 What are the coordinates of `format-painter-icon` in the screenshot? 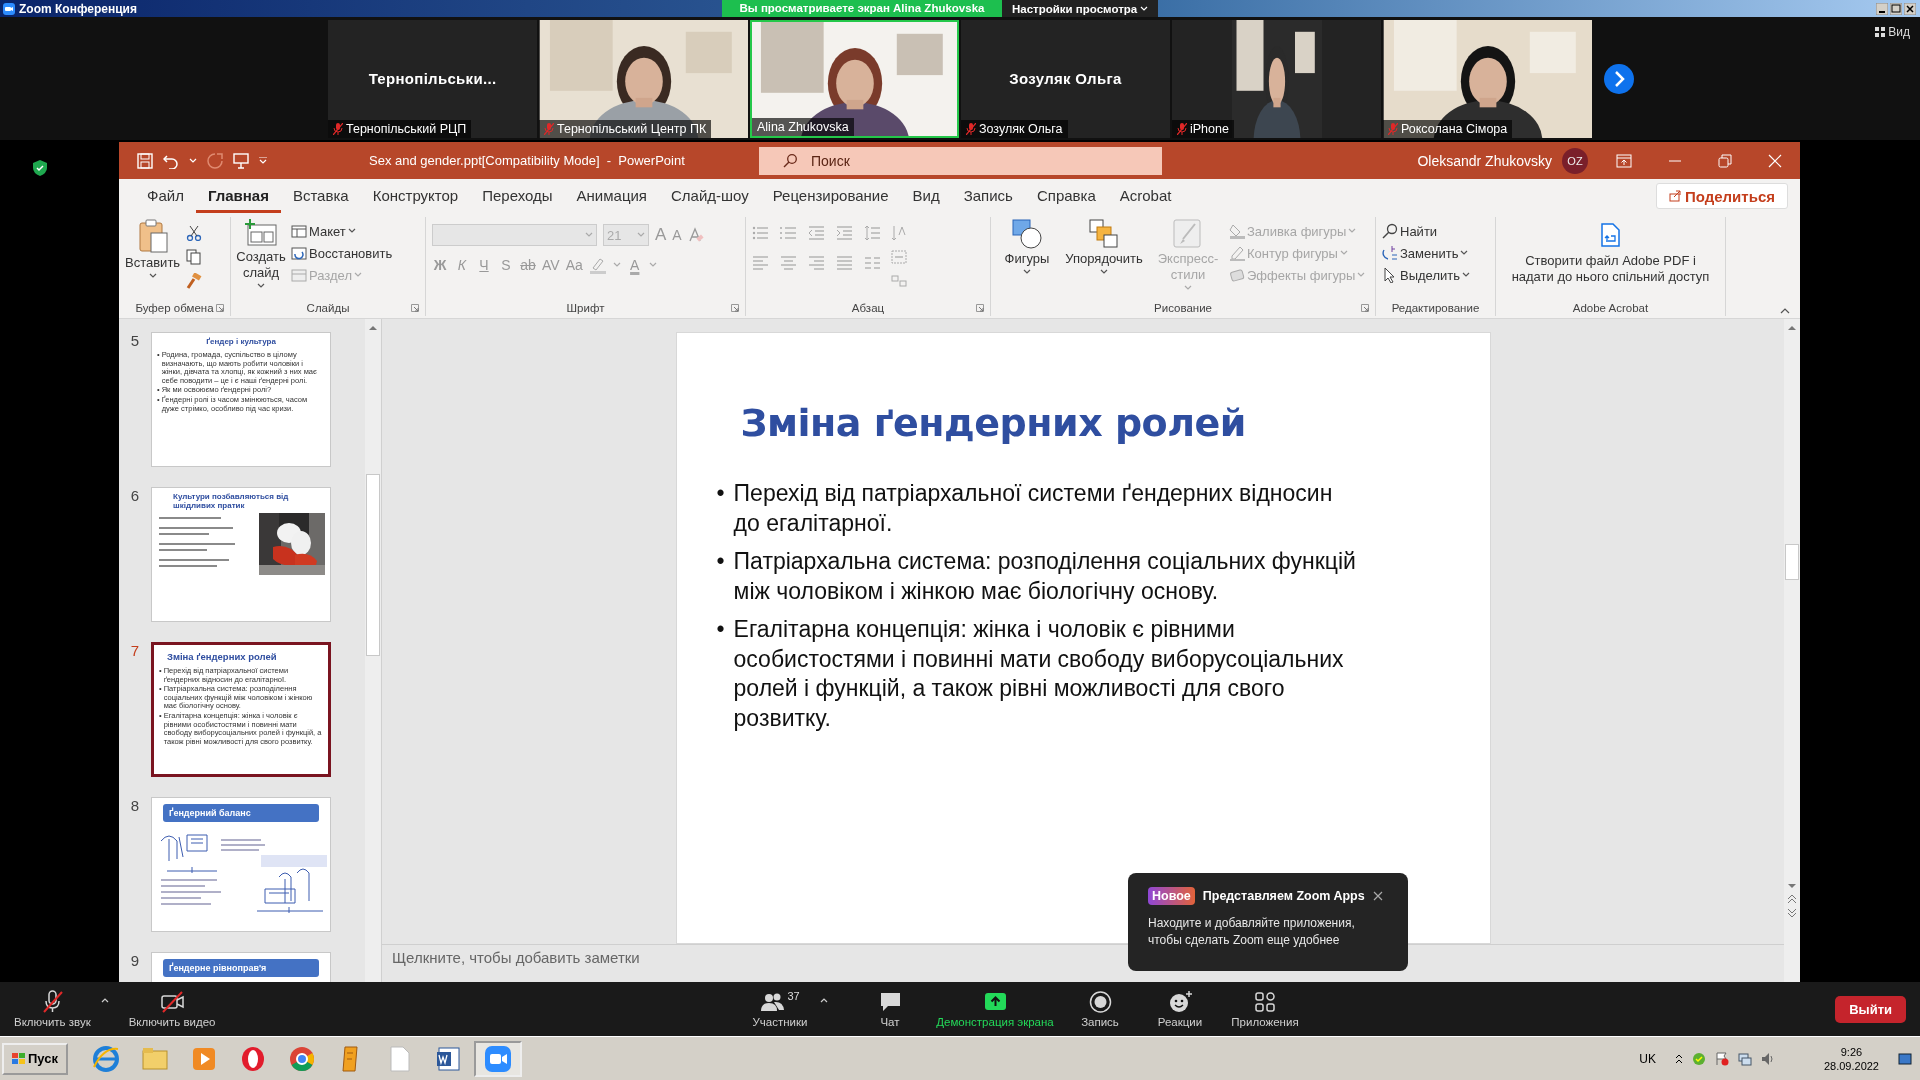 It's located at (194, 281).